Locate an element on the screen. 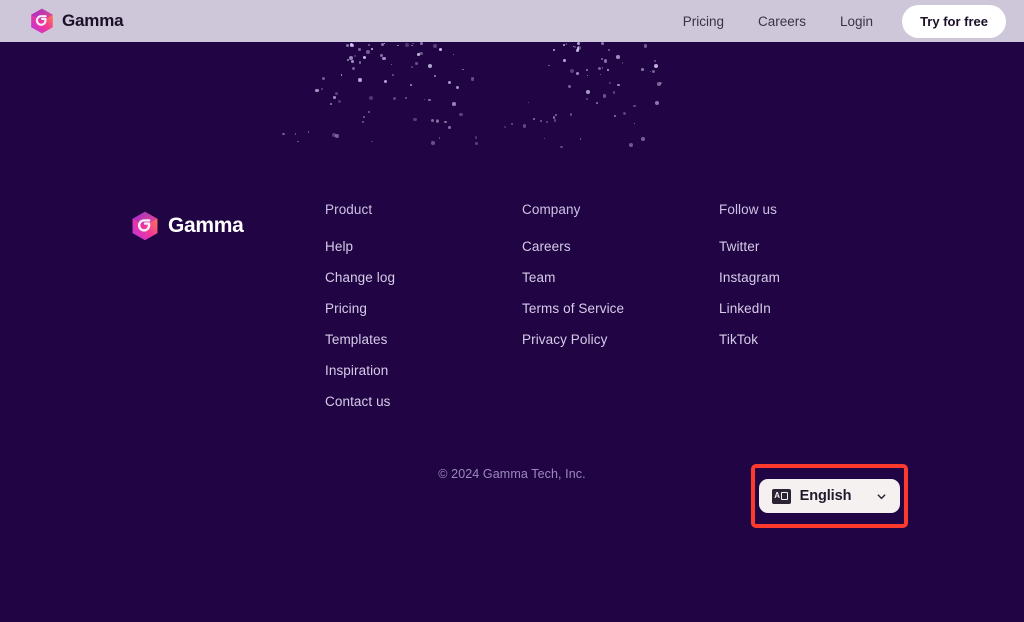 The width and height of the screenshot is (1024, 622). footer-brand-name: Gamma is located at coordinates (206, 225).